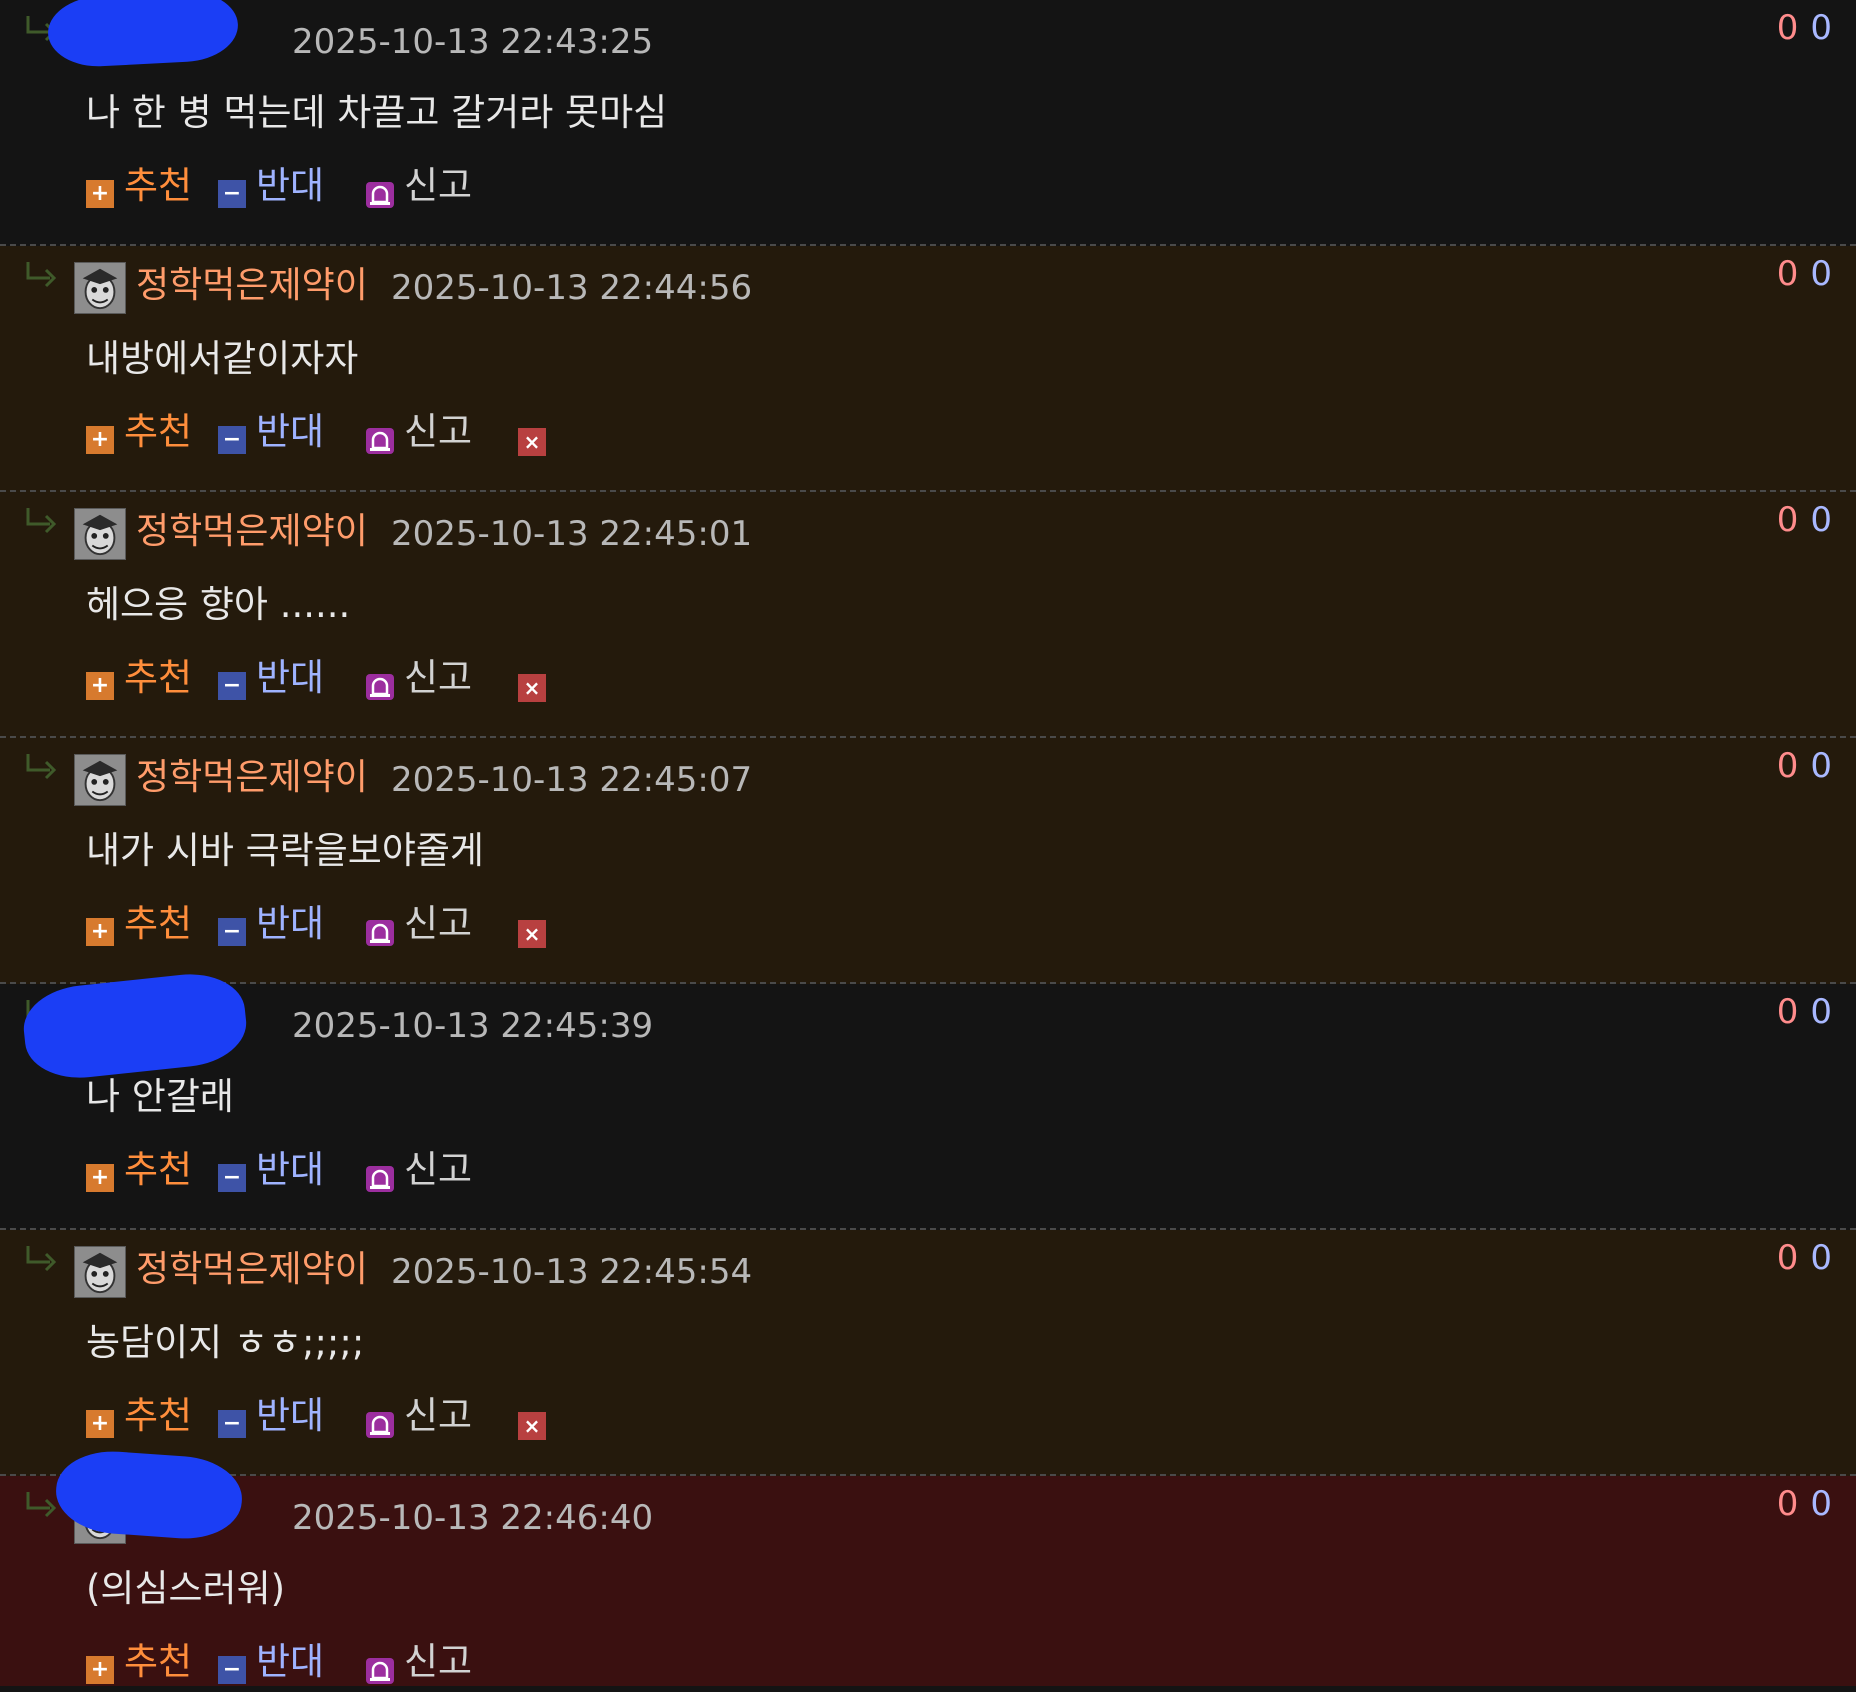  I want to click on comment-item: 2025-10-13 22:46:40 0 0 (의심스러워) + 추천 − 반대 신고, so click(928, 1567).